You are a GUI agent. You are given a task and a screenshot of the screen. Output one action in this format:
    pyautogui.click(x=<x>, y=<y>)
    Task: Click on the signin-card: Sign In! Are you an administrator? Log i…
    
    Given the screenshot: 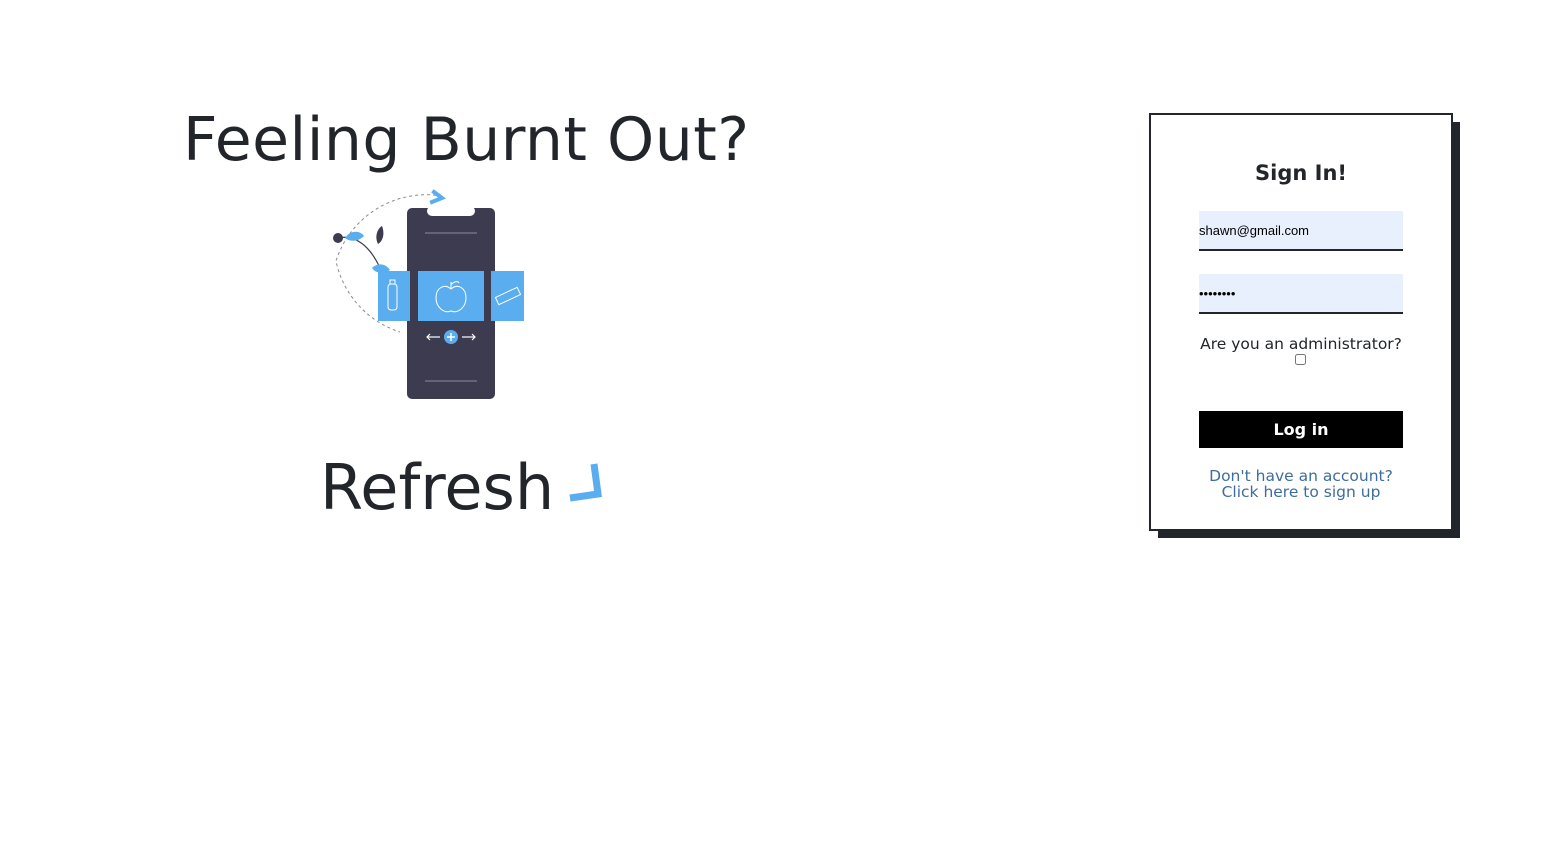 What is the action you would take?
    pyautogui.click(x=1301, y=322)
    